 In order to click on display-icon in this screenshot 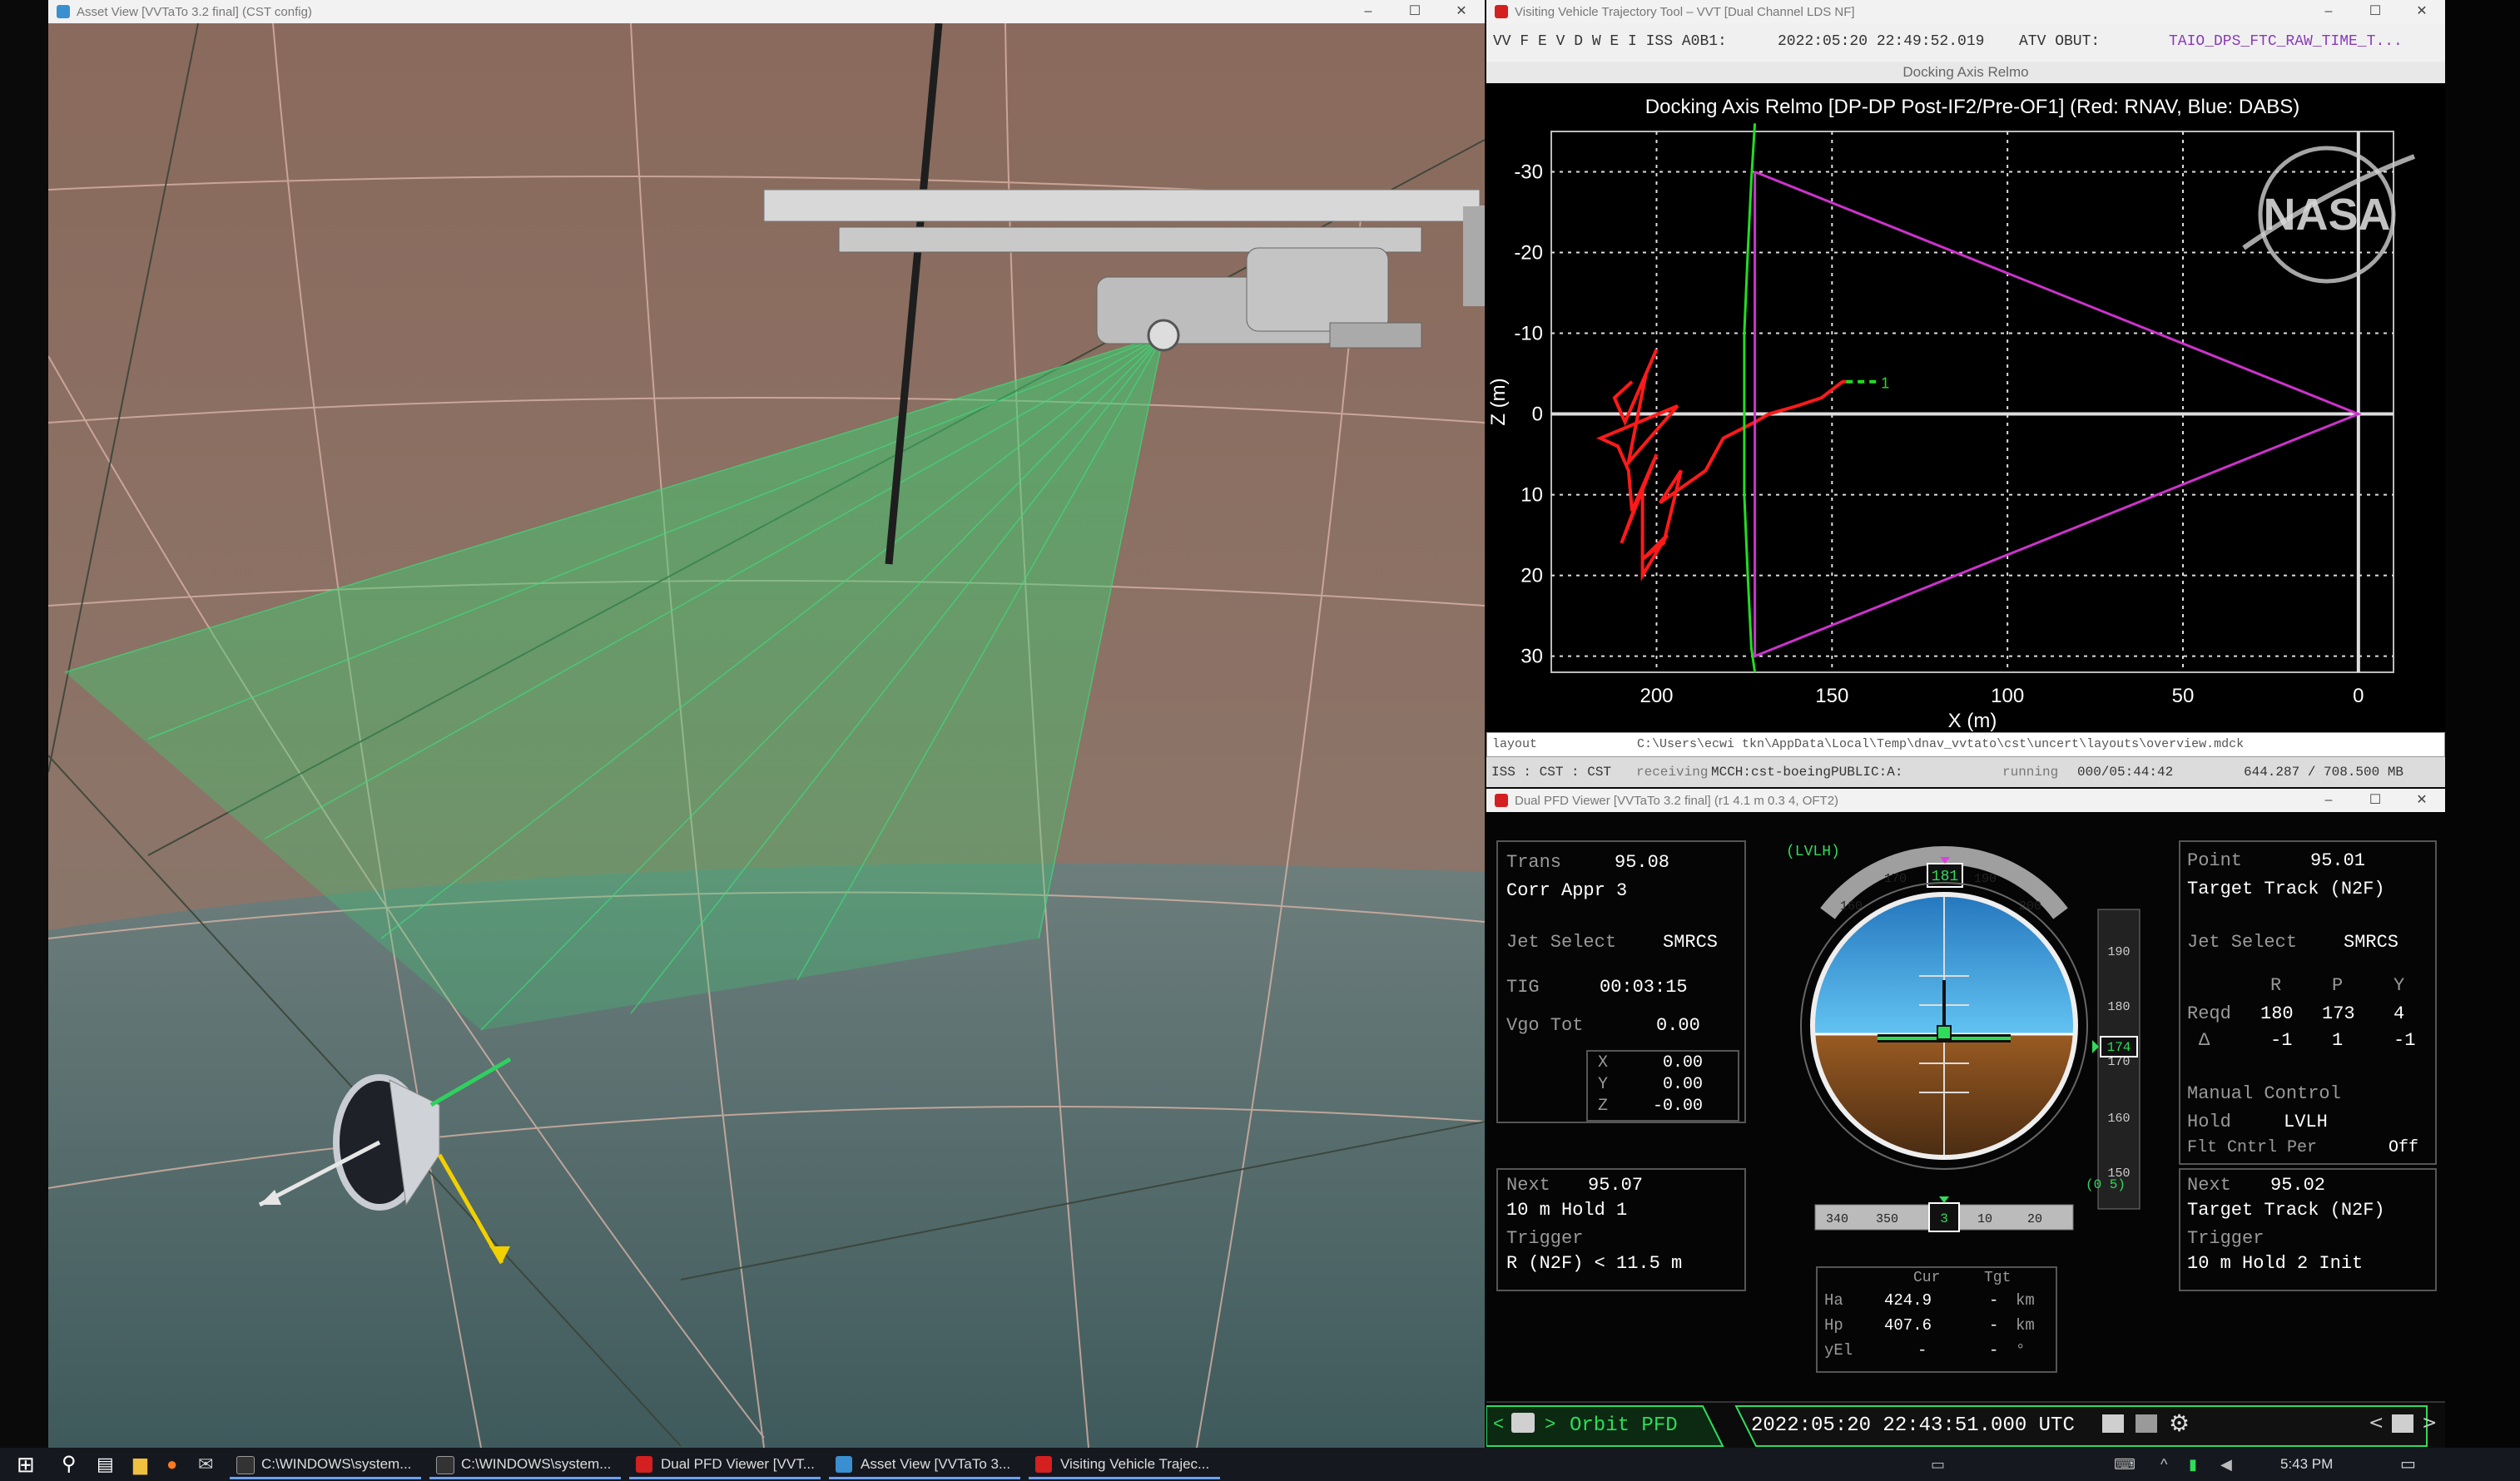, I will do `click(2113, 1423)`.